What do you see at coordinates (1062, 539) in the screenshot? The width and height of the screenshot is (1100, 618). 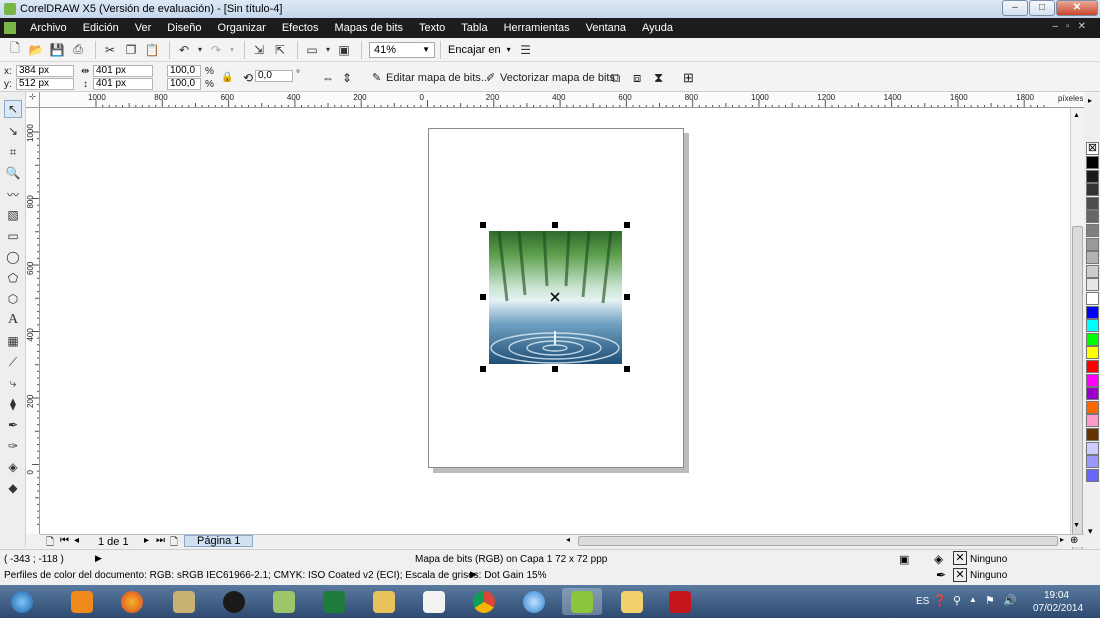 I see `scroll-right-arrow-icon: ▸` at bounding box center [1062, 539].